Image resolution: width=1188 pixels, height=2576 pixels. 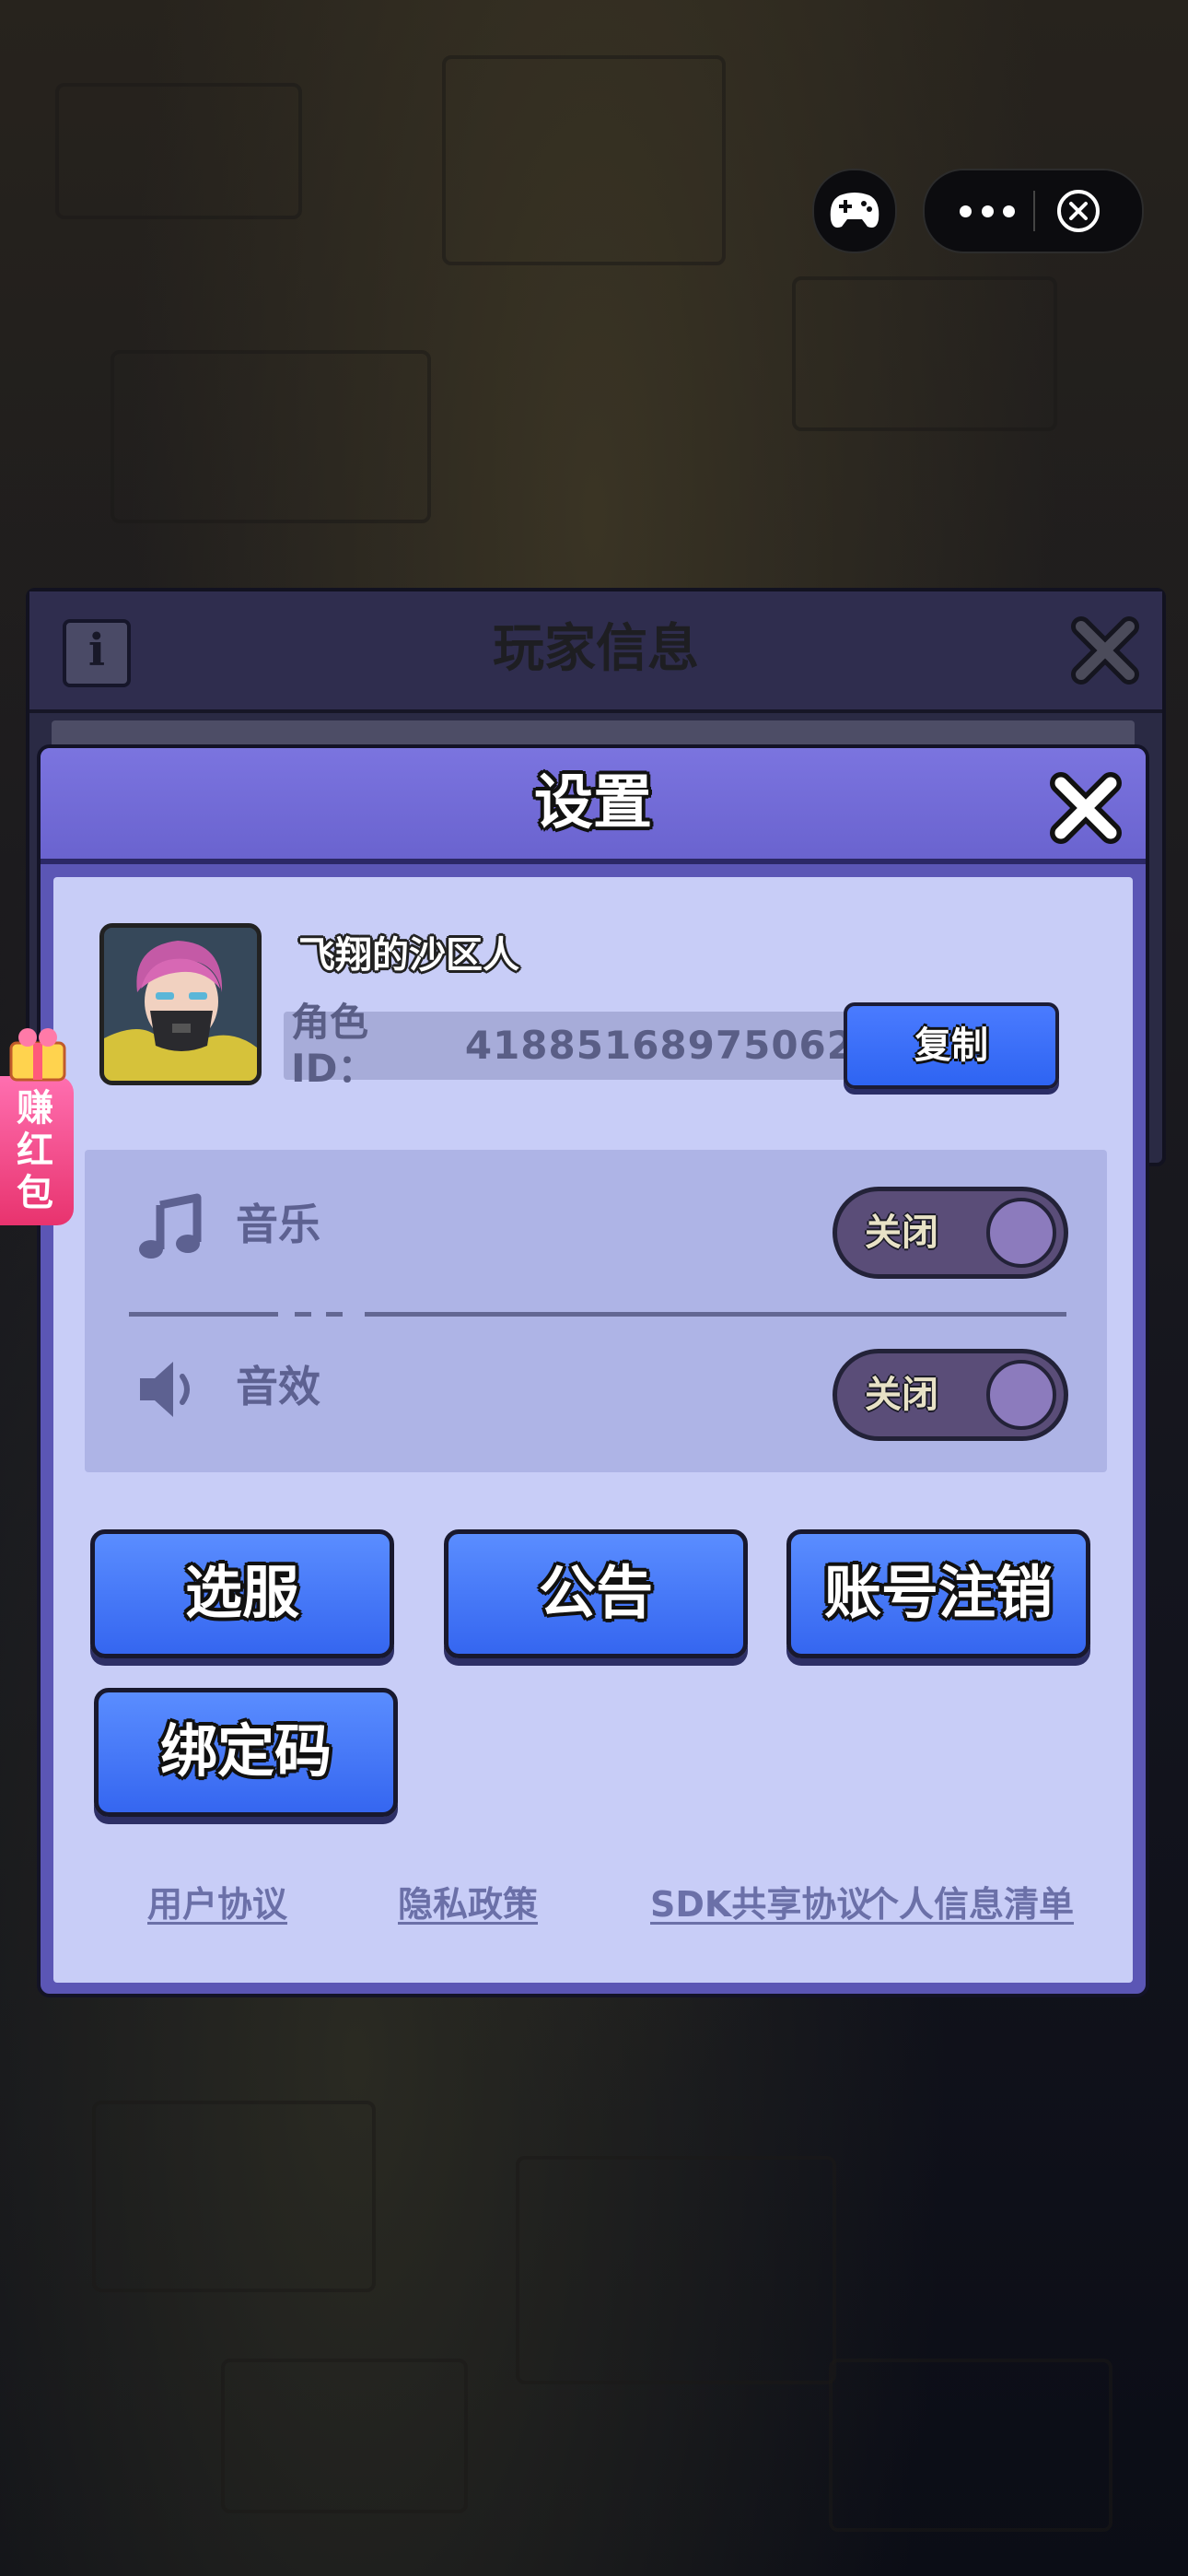 I want to click on sfx-row: 音效 关闭, so click(x=596, y=1387).